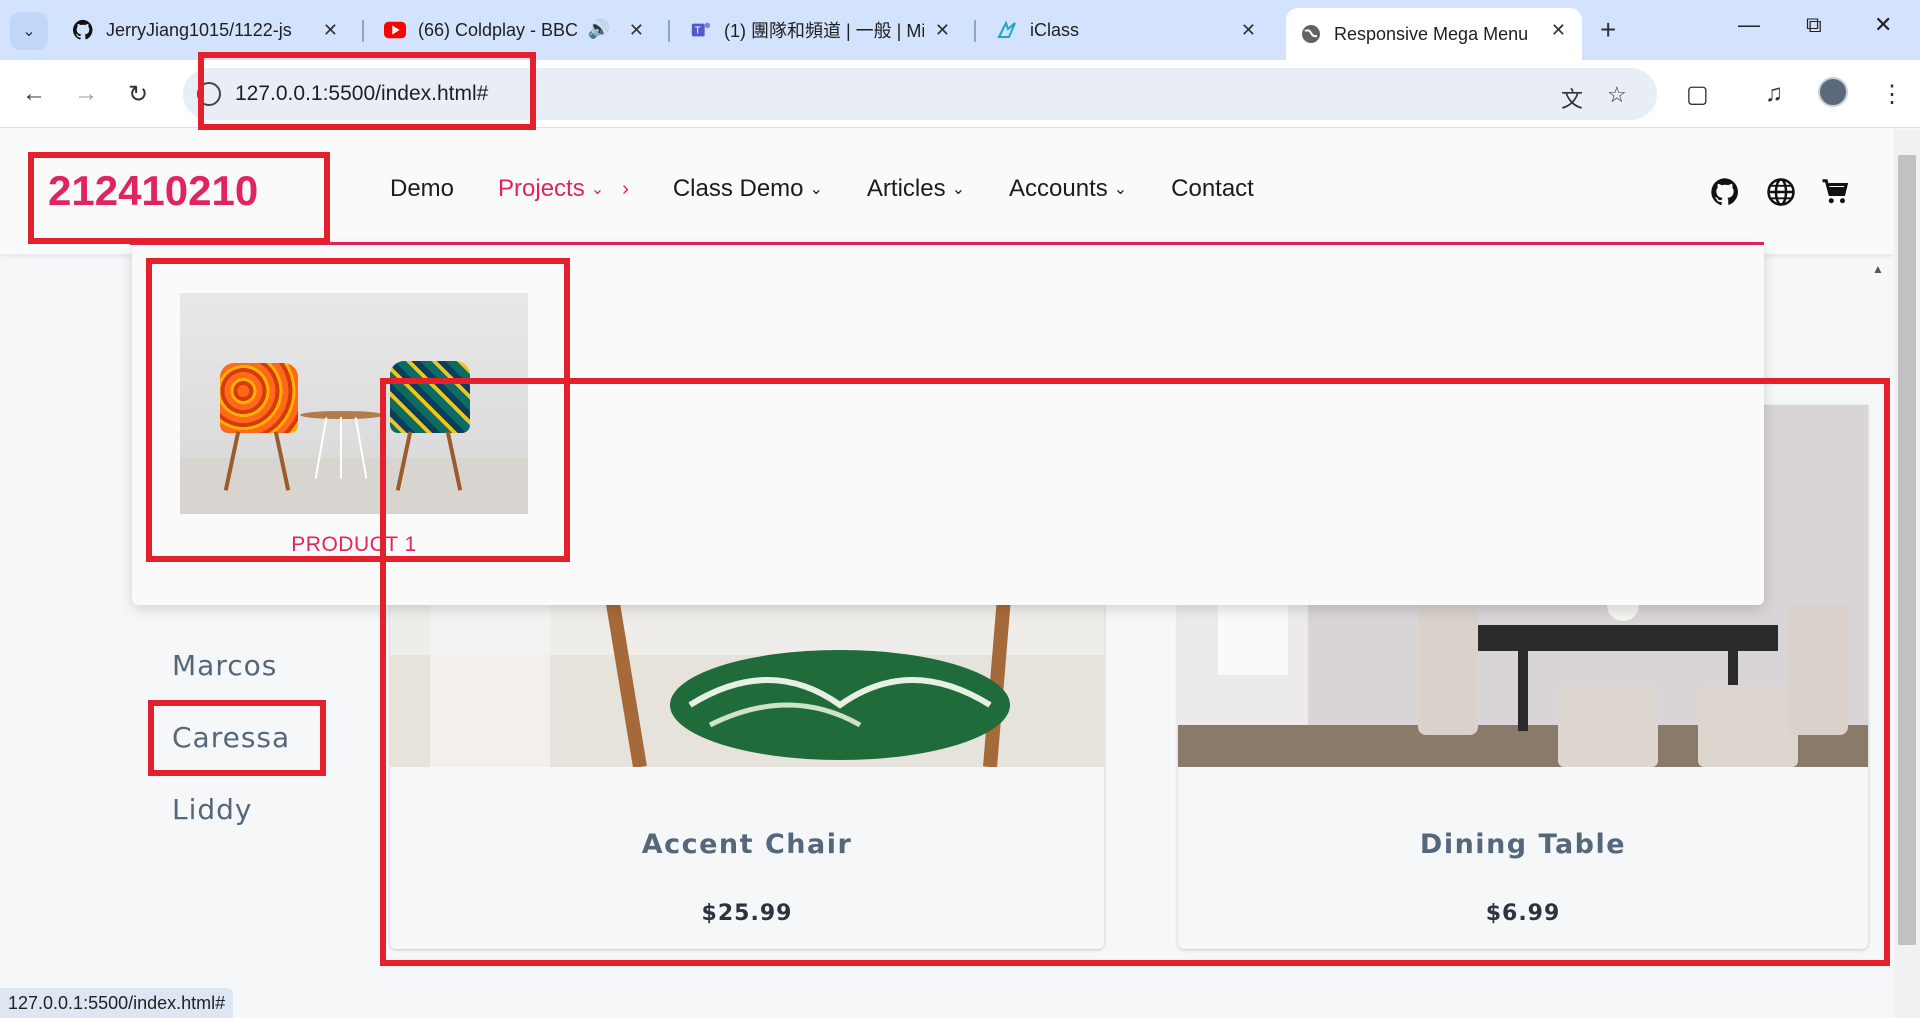 The image size is (1920, 1018). I want to click on chevron-right-icon: ›, so click(625, 188).